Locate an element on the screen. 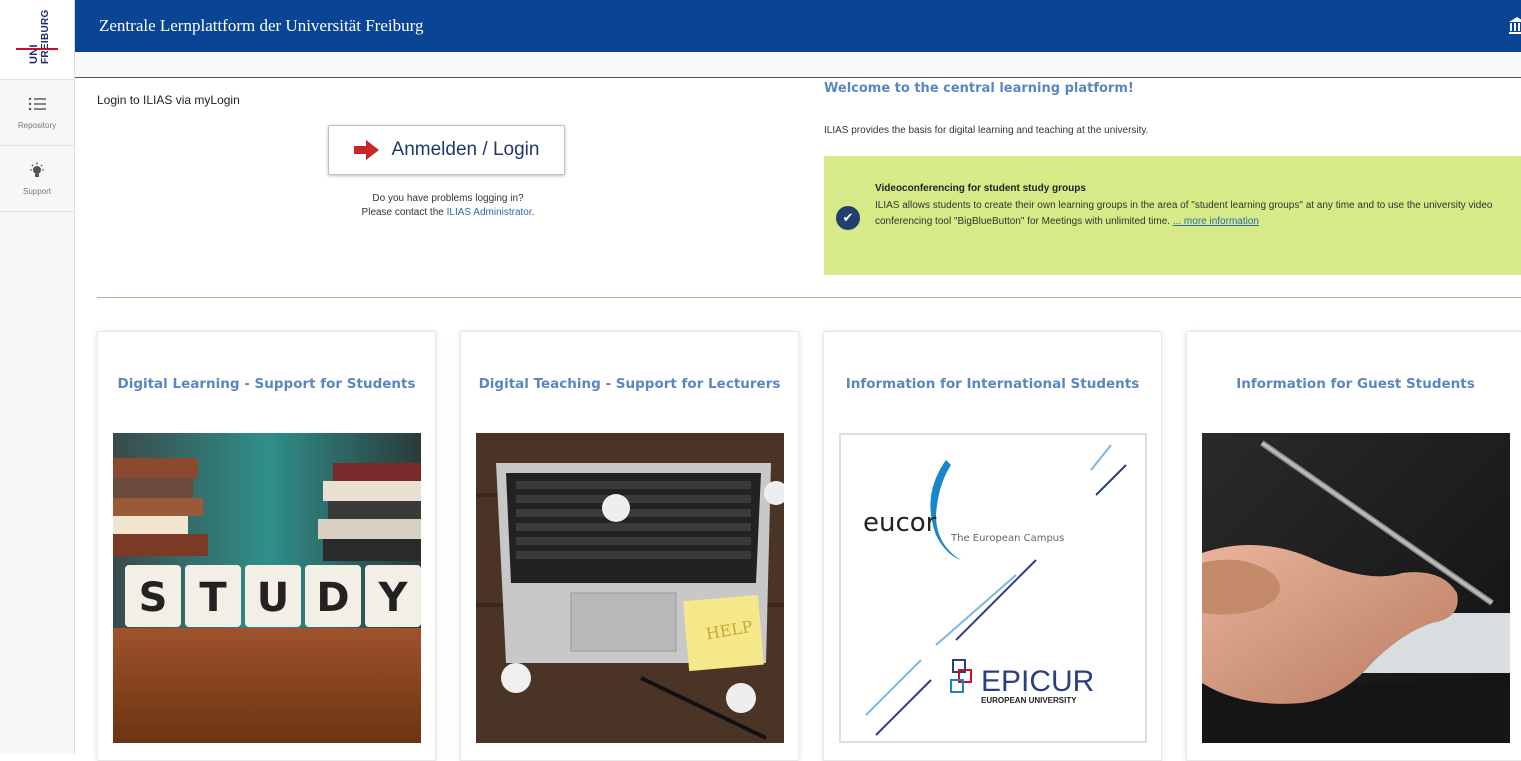 The height and width of the screenshot is (761, 1521). card-title: Digital Teaching - Support for Lecturers is located at coordinates (629, 384).